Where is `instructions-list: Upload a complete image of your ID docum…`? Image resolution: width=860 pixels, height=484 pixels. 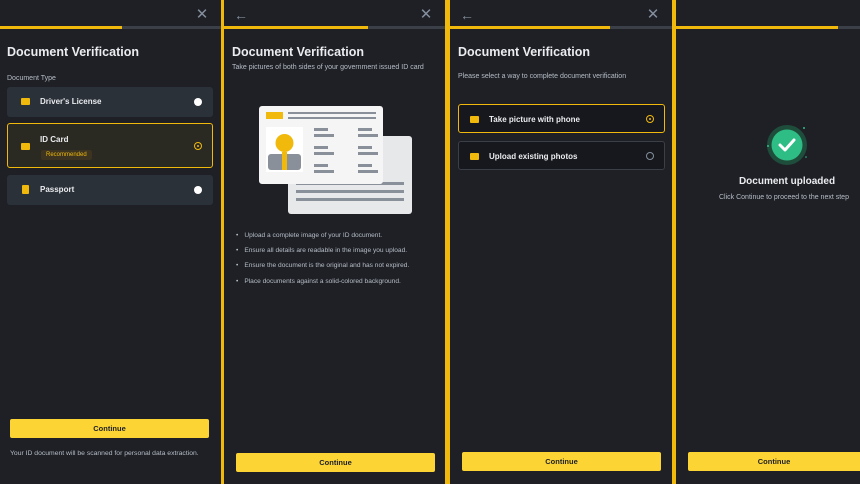 instructions-list: Upload a complete image of your ID docum… is located at coordinates (322, 262).